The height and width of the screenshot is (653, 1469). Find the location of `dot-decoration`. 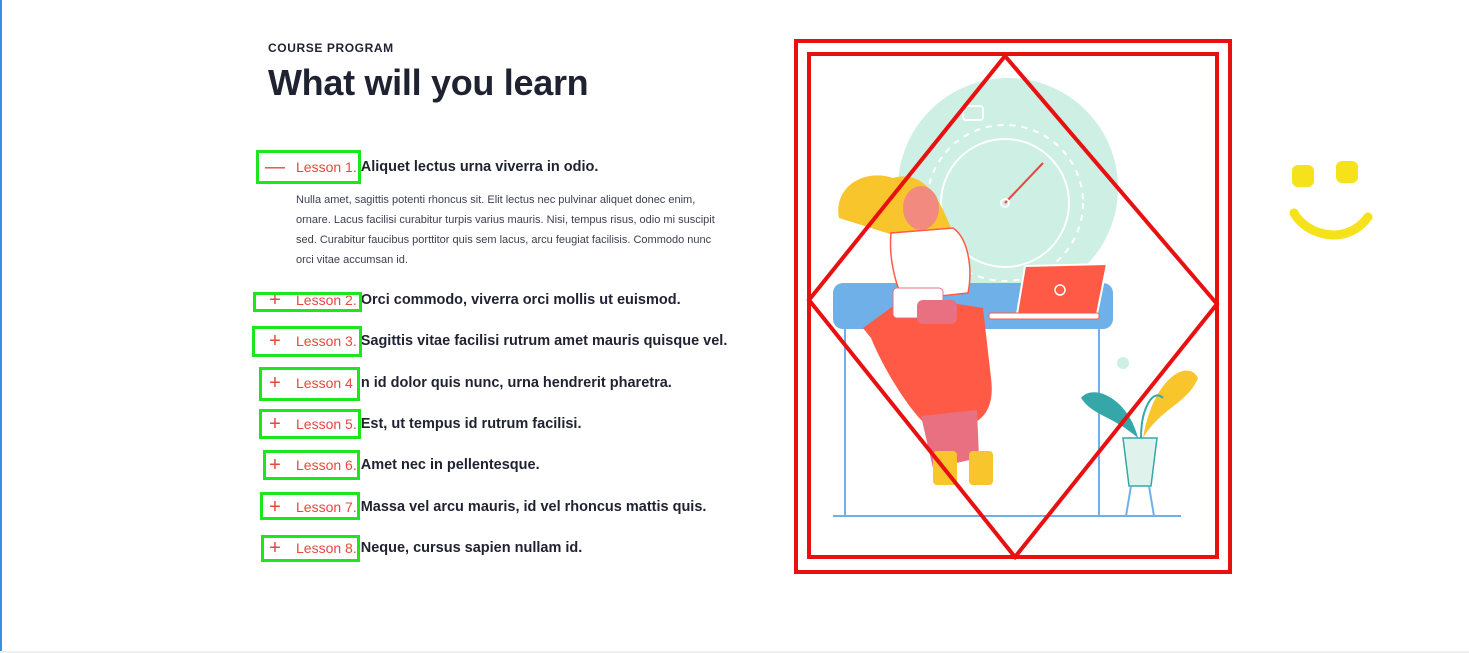

dot-decoration is located at coordinates (1123, 363).